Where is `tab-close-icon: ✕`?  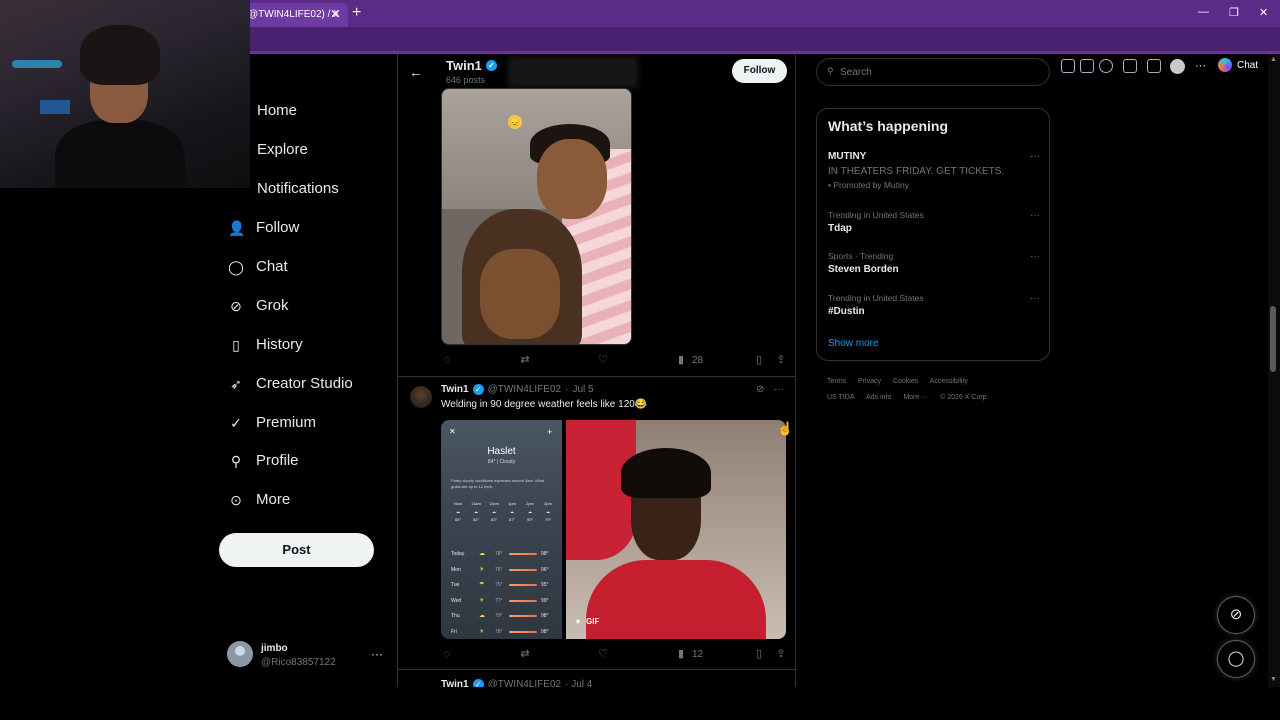 tab-close-icon: ✕ is located at coordinates (335, 14).